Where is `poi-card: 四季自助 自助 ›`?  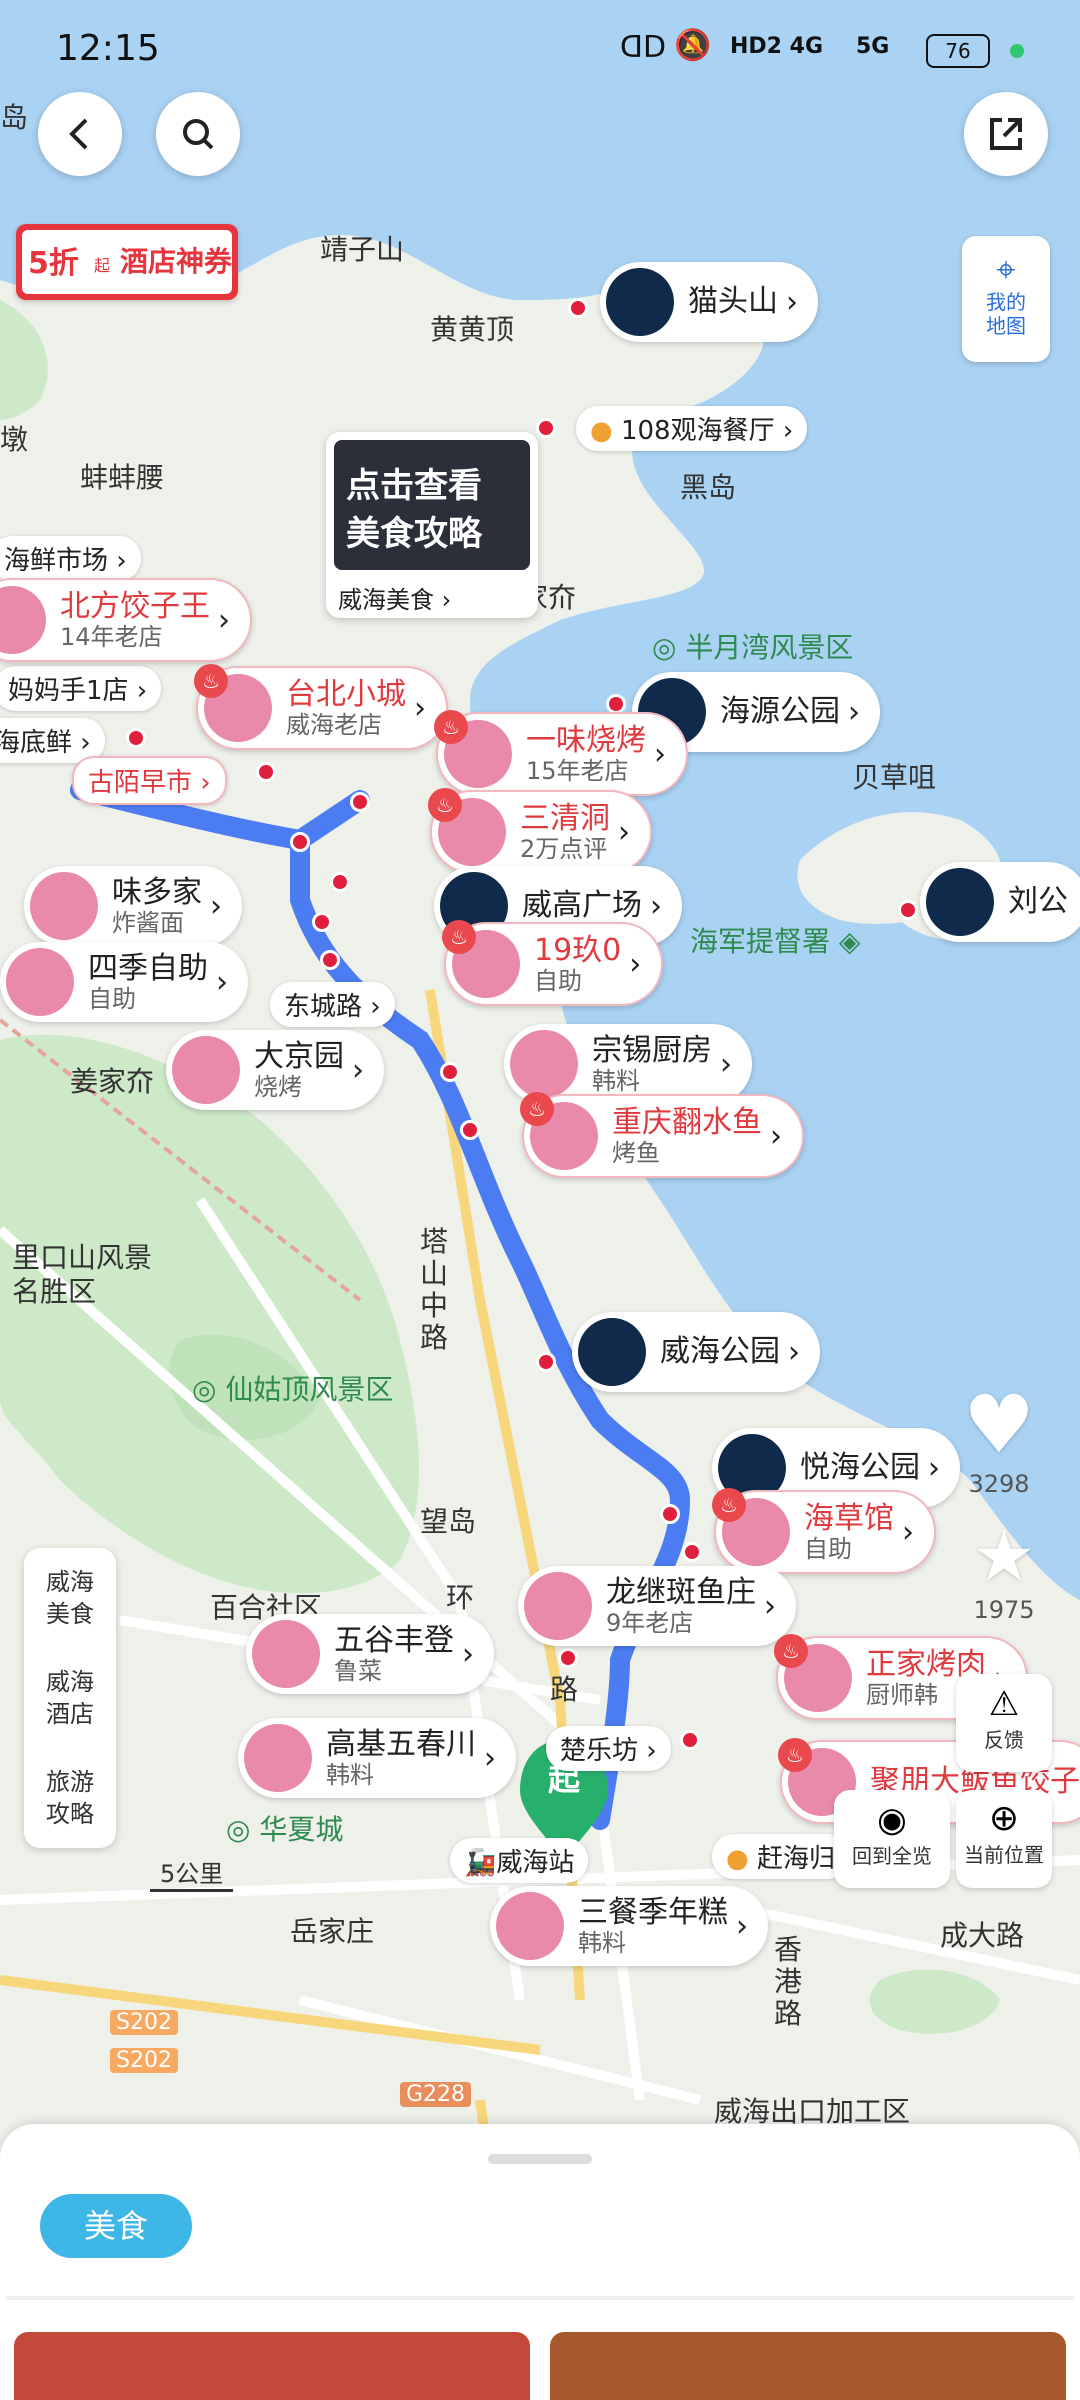
poi-card: 四季自助 自助 › is located at coordinates (124, 982).